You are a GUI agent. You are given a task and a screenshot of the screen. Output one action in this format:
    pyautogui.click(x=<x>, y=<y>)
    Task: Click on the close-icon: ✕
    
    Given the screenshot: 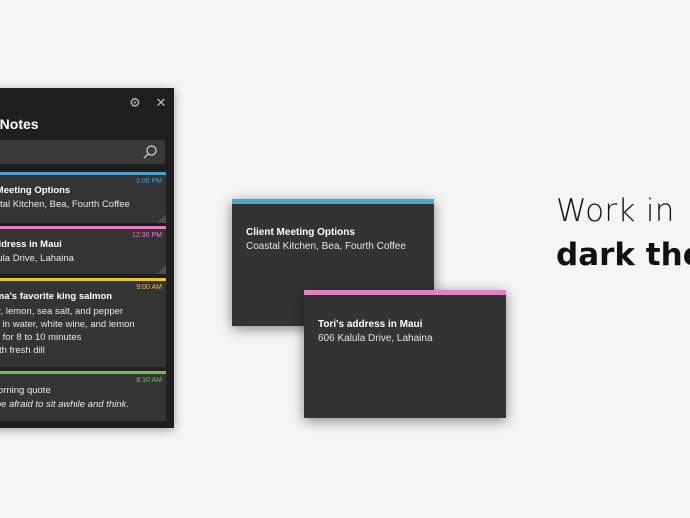 What is the action you would take?
    pyautogui.click(x=161, y=103)
    